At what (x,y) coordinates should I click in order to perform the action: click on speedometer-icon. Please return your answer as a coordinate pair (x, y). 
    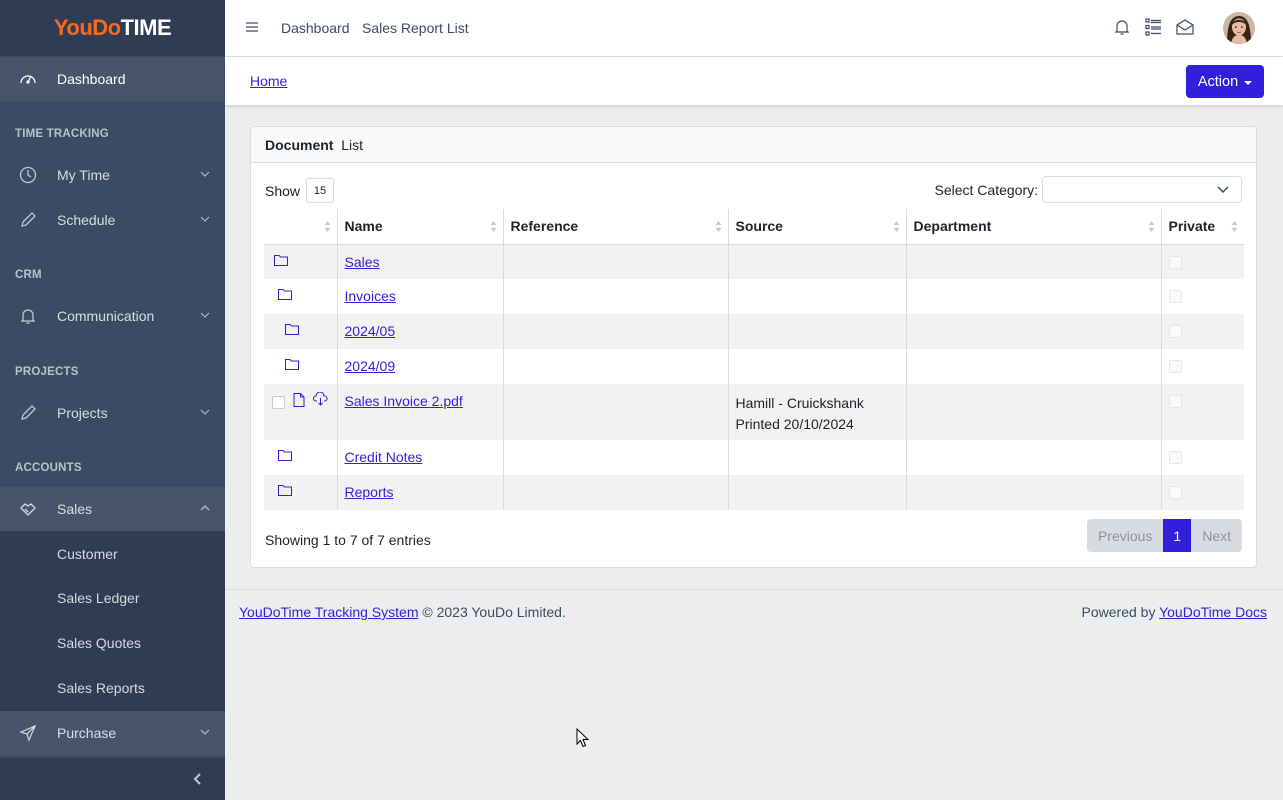
    Looking at the image, I should click on (28, 79).